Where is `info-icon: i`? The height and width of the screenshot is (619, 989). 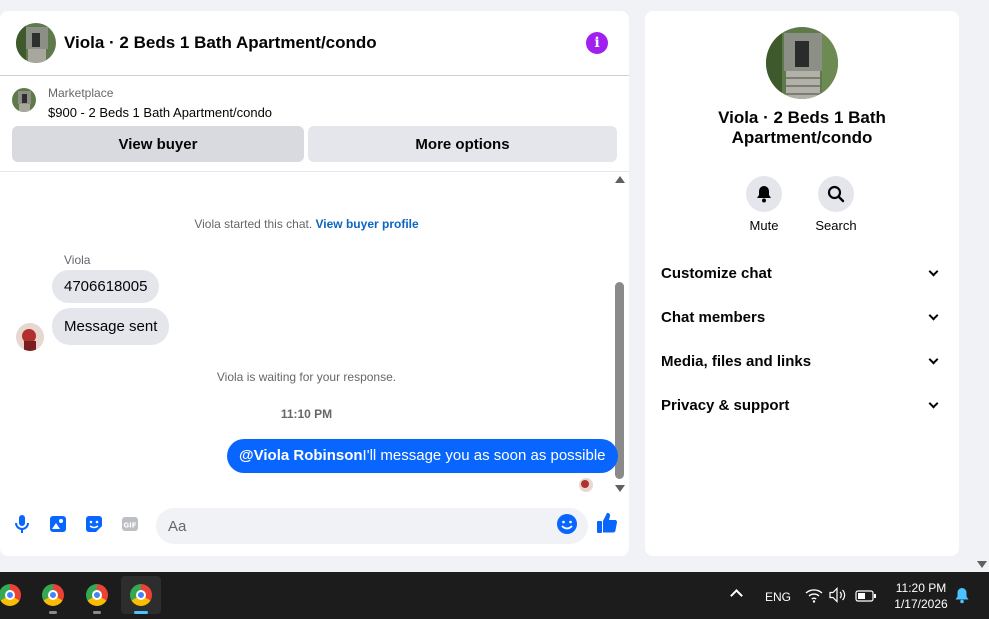 info-icon: i is located at coordinates (597, 43).